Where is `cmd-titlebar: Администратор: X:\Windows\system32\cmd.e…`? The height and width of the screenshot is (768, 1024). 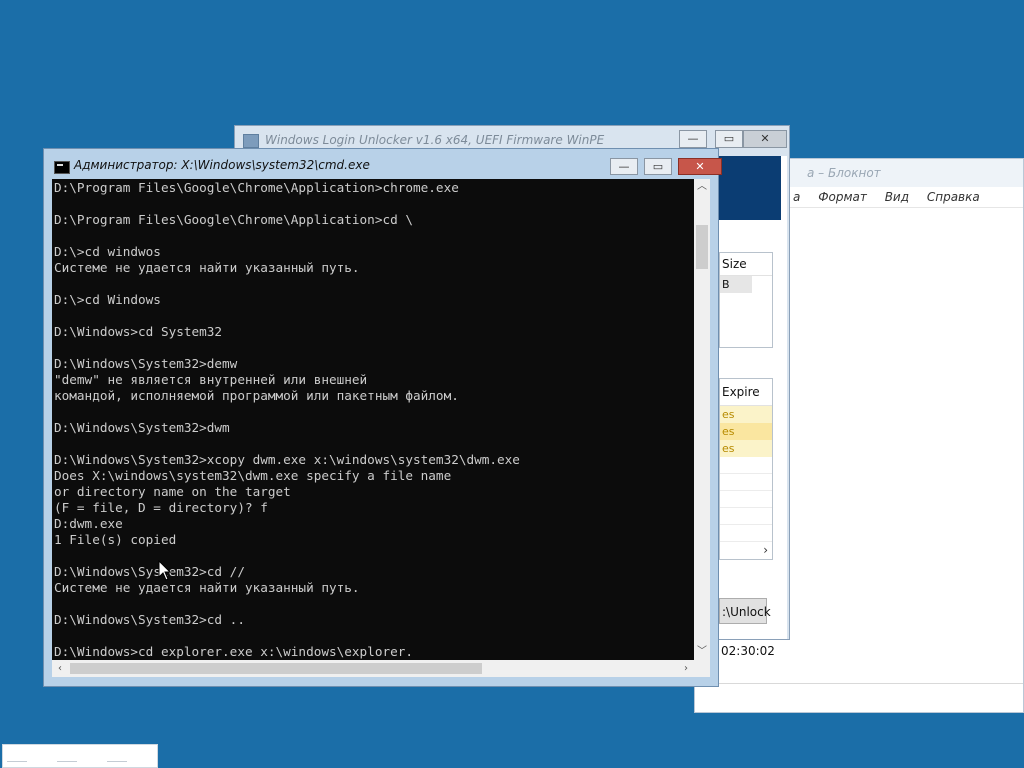 cmd-titlebar: Администратор: X:\Windows\system32\cmd.e… is located at coordinates (383, 164).